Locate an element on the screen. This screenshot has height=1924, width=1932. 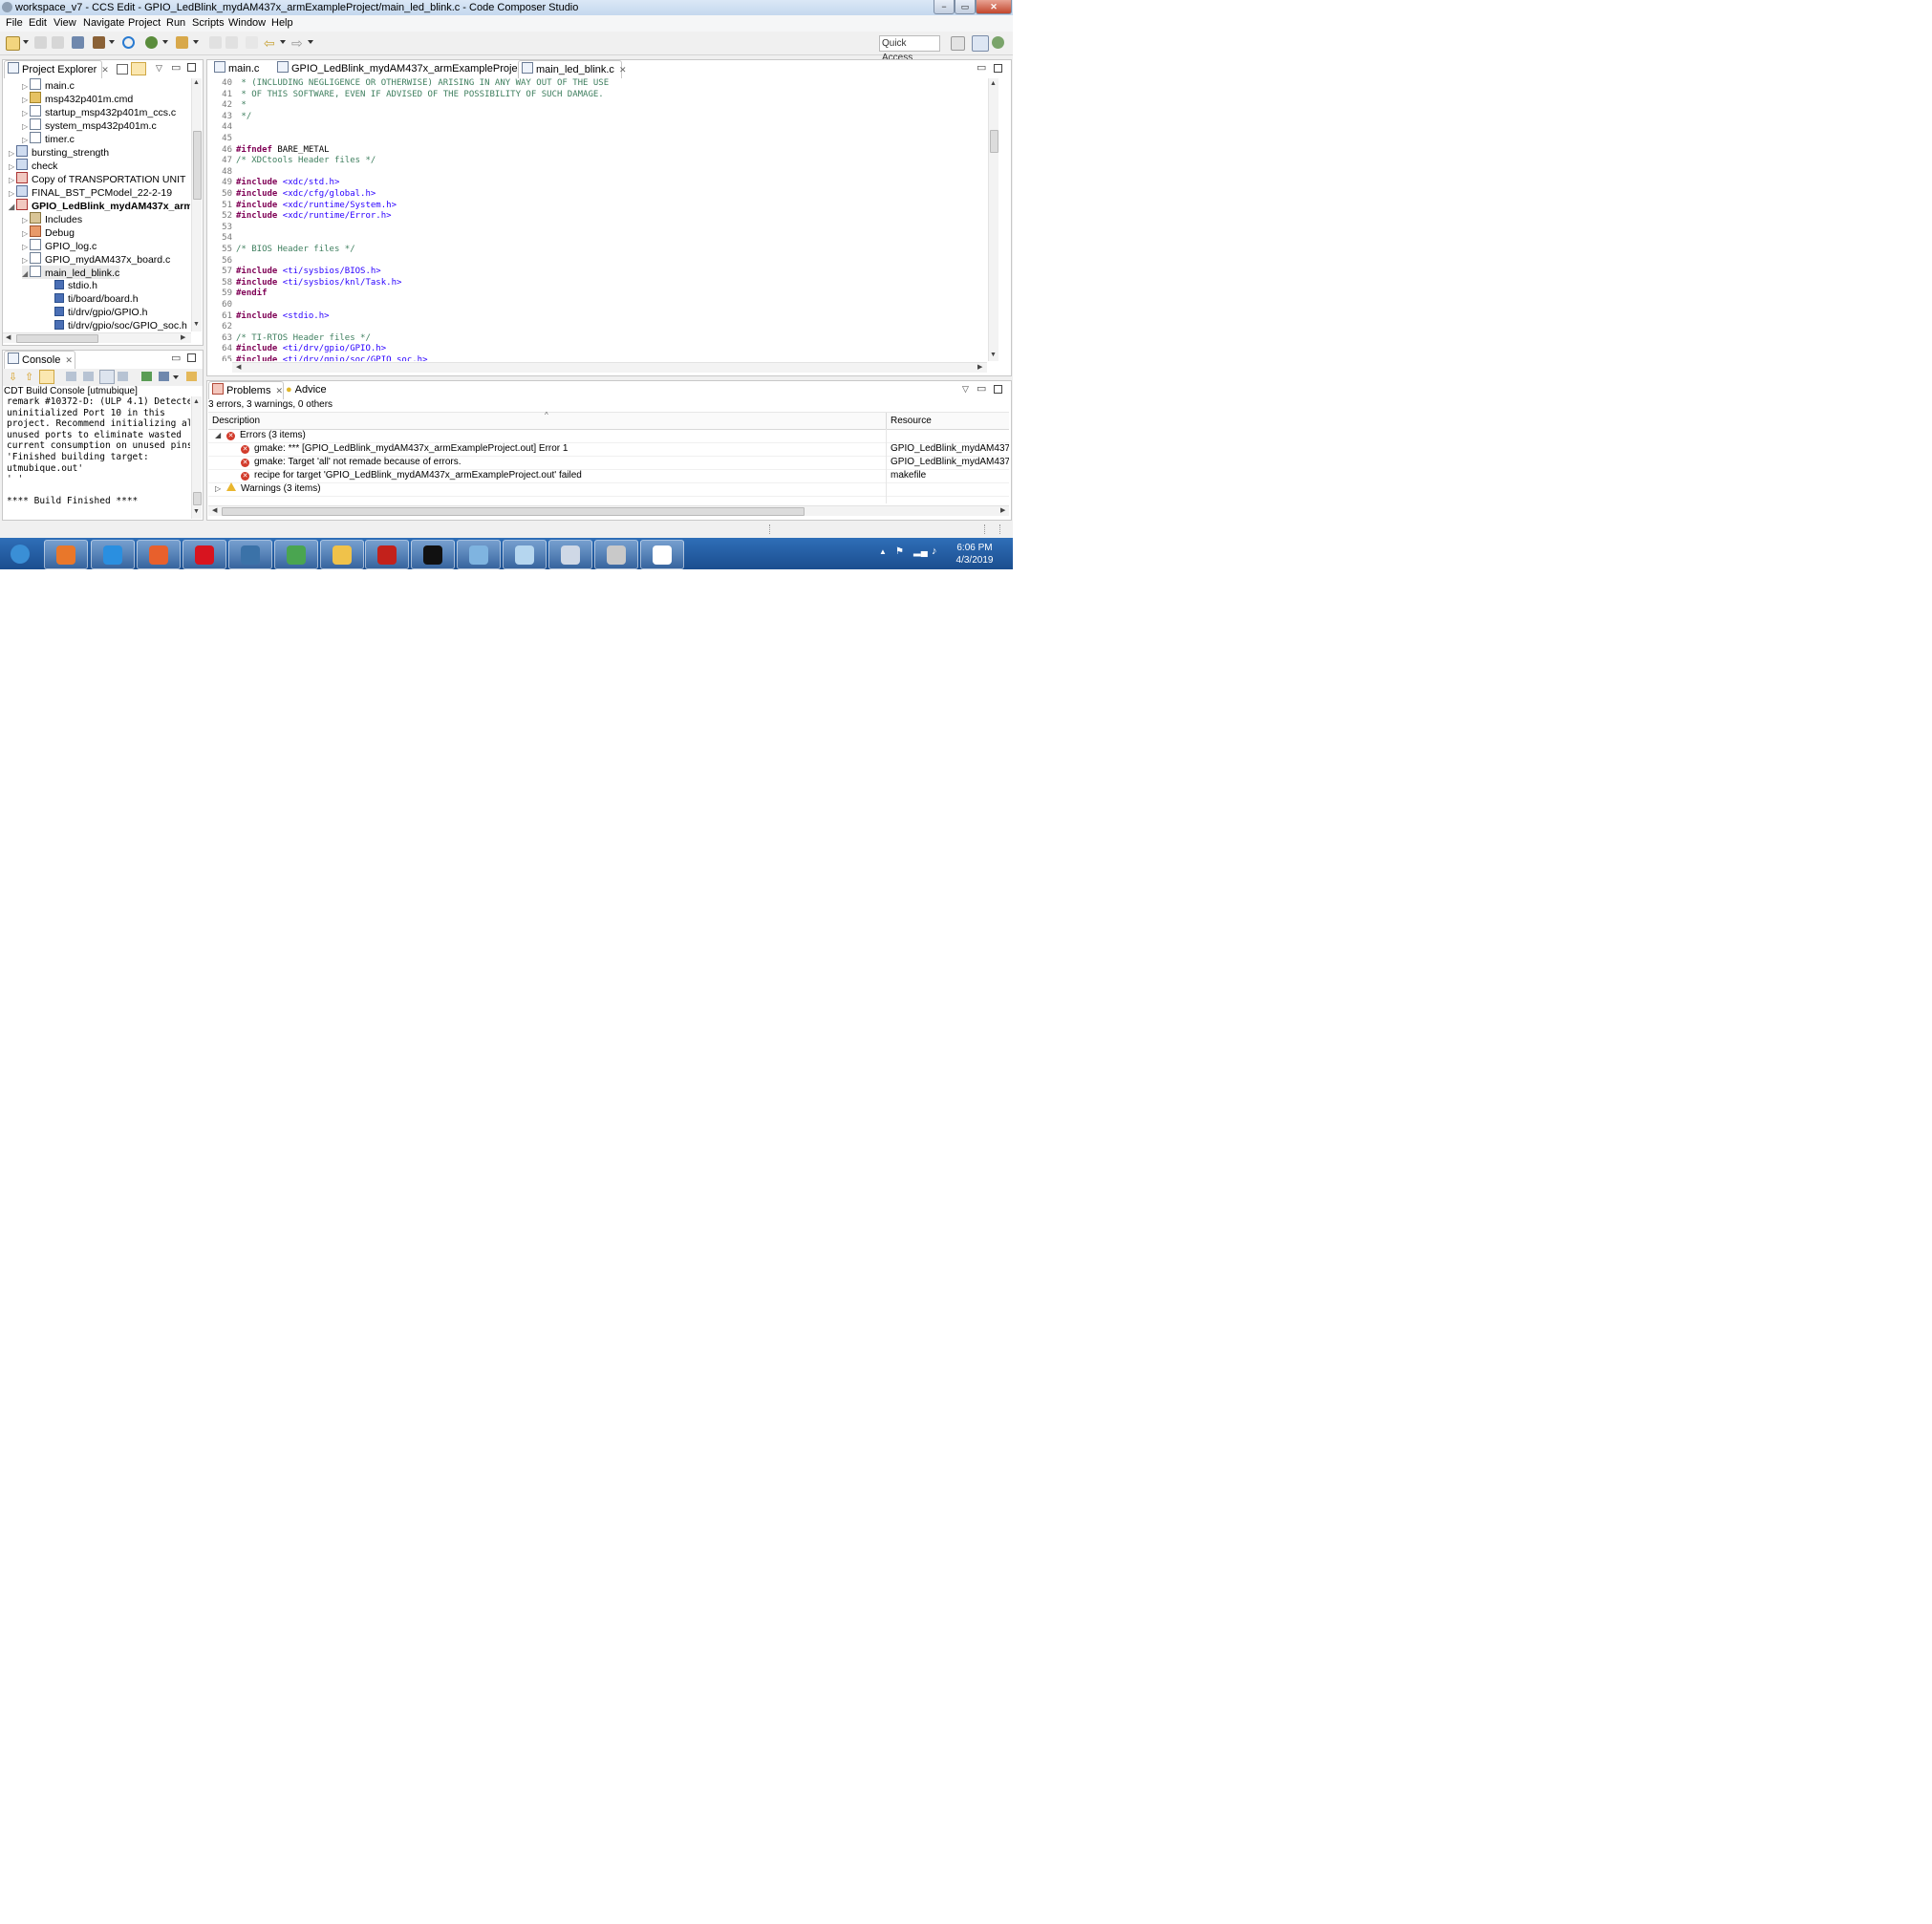
link-with-editor-icon is located at coordinates (138, 69).